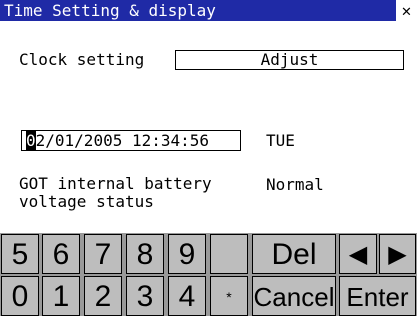  What do you see at coordinates (145, 296) in the screenshot?
I see `key-3: 3` at bounding box center [145, 296].